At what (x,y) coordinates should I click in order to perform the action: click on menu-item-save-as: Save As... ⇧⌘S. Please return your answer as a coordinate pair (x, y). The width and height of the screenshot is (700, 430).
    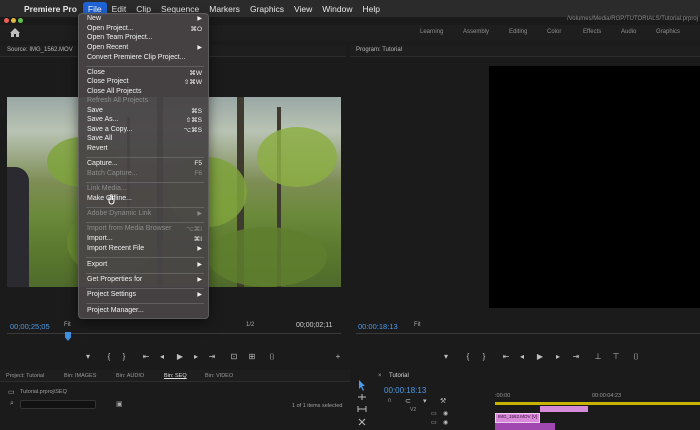
    Looking at the image, I should click on (146, 120).